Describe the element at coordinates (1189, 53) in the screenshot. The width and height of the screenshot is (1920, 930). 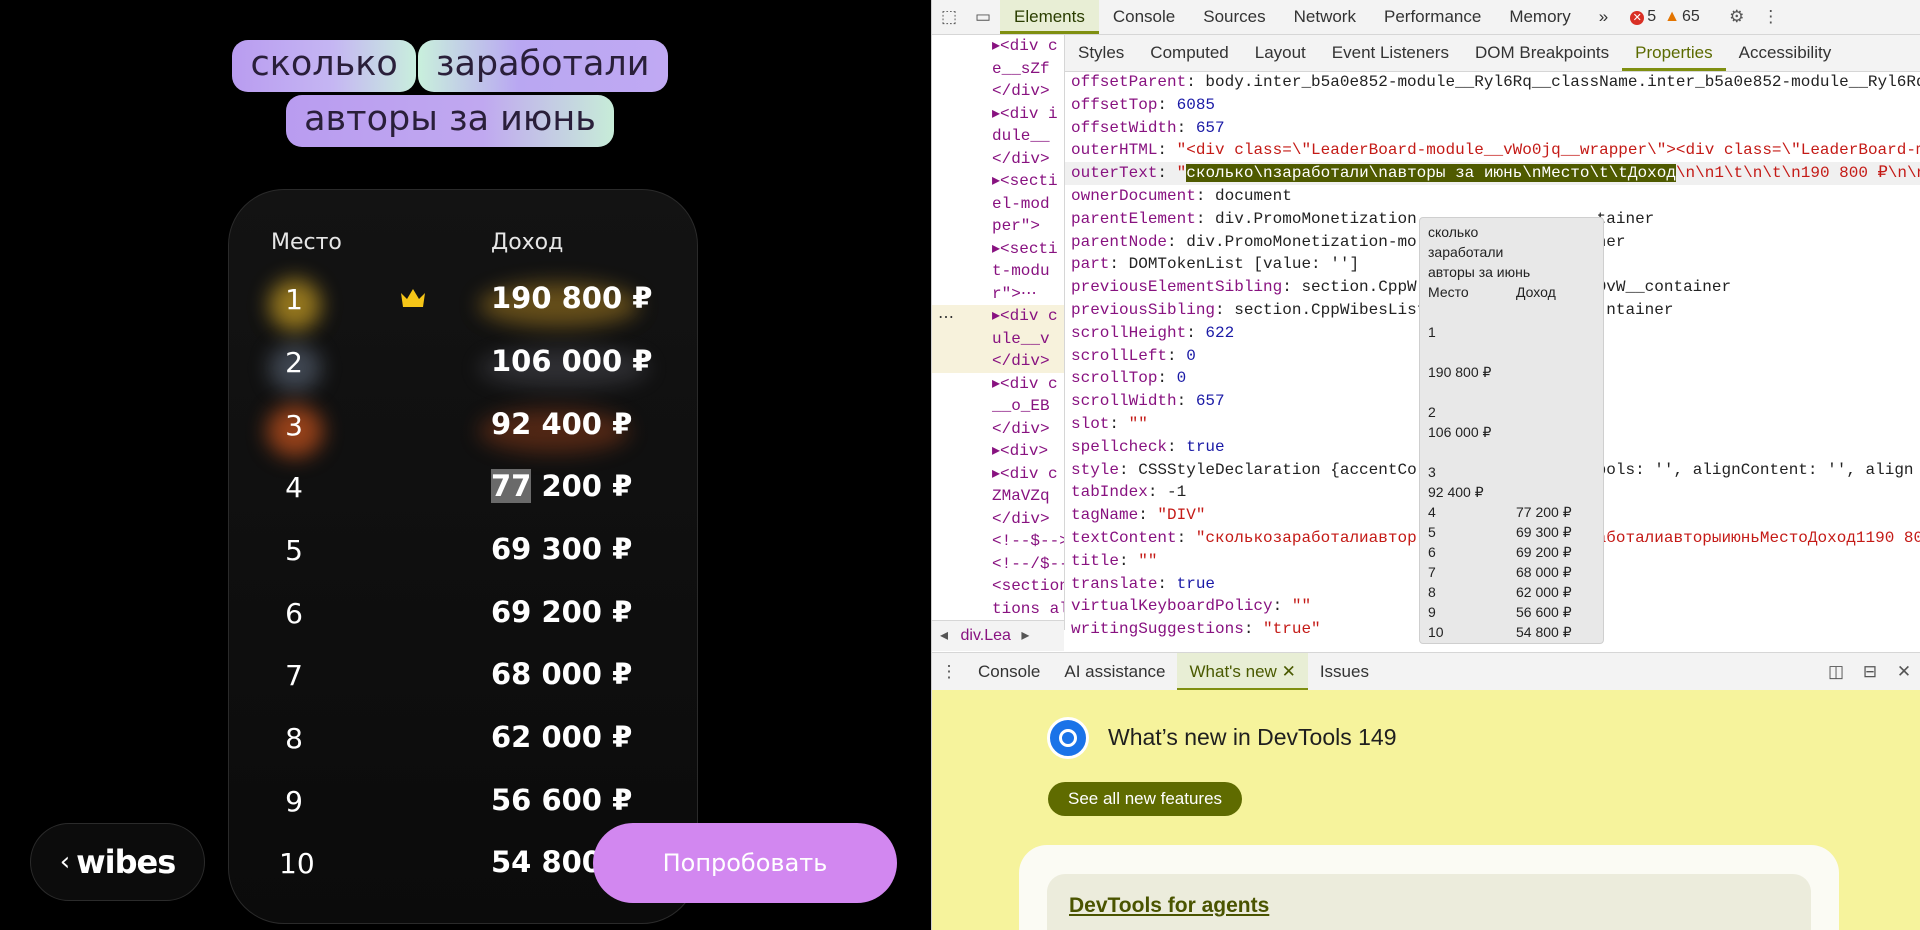
I see `subtab-computed: Computed` at that location.